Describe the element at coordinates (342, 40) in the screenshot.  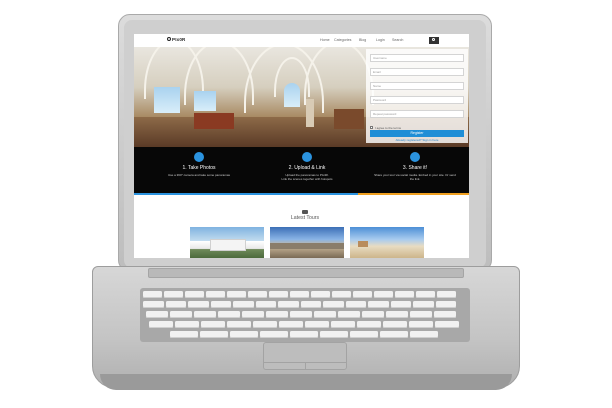
I see `nav-categories: Categories` at that location.